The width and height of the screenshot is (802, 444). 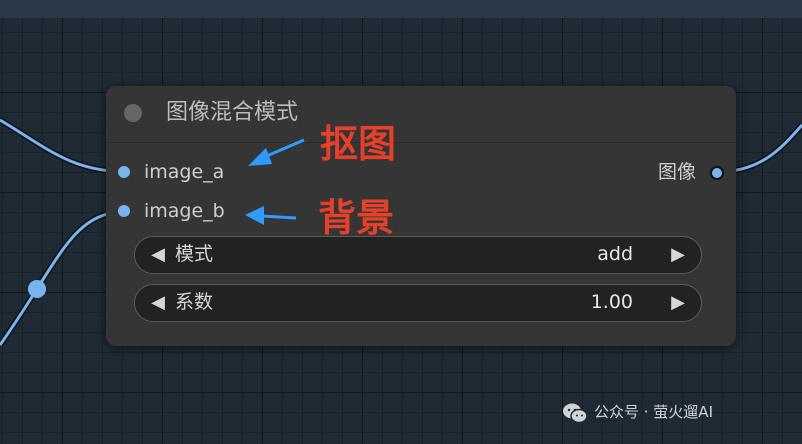 What do you see at coordinates (275, 181) in the screenshot?
I see `annotation-arrows` at bounding box center [275, 181].